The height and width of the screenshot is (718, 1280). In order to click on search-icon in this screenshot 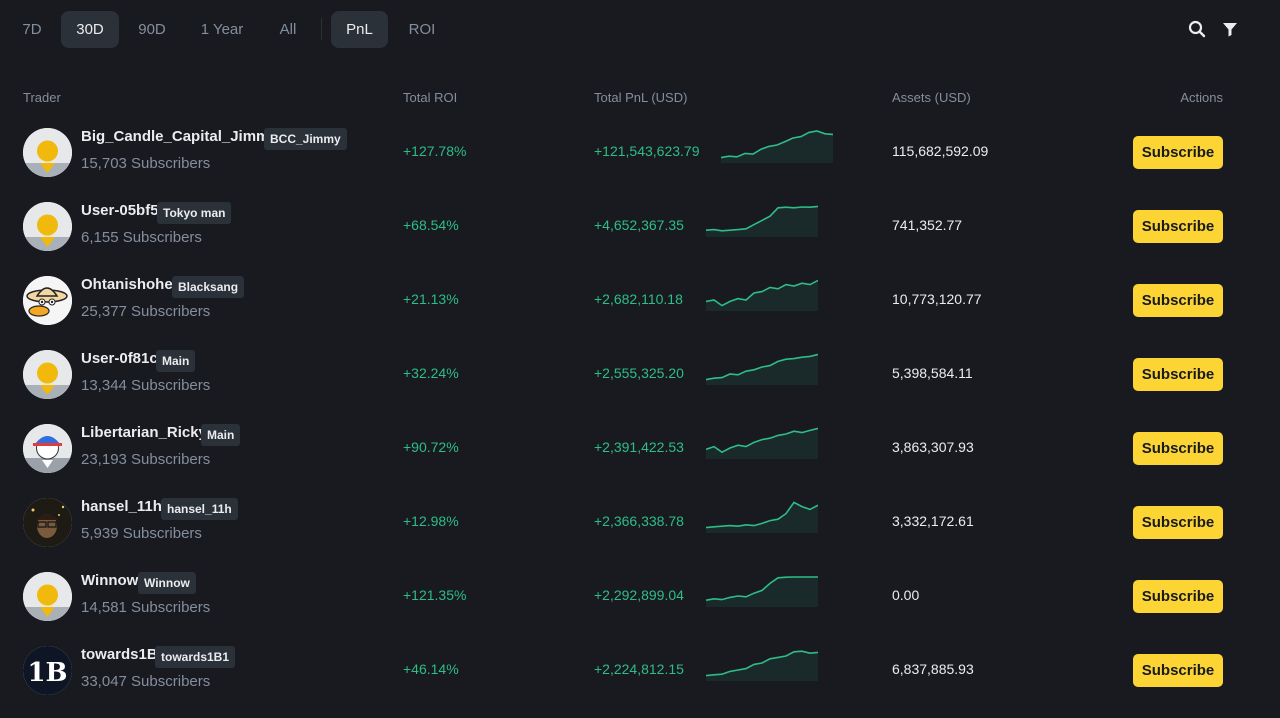, I will do `click(1197, 29)`.